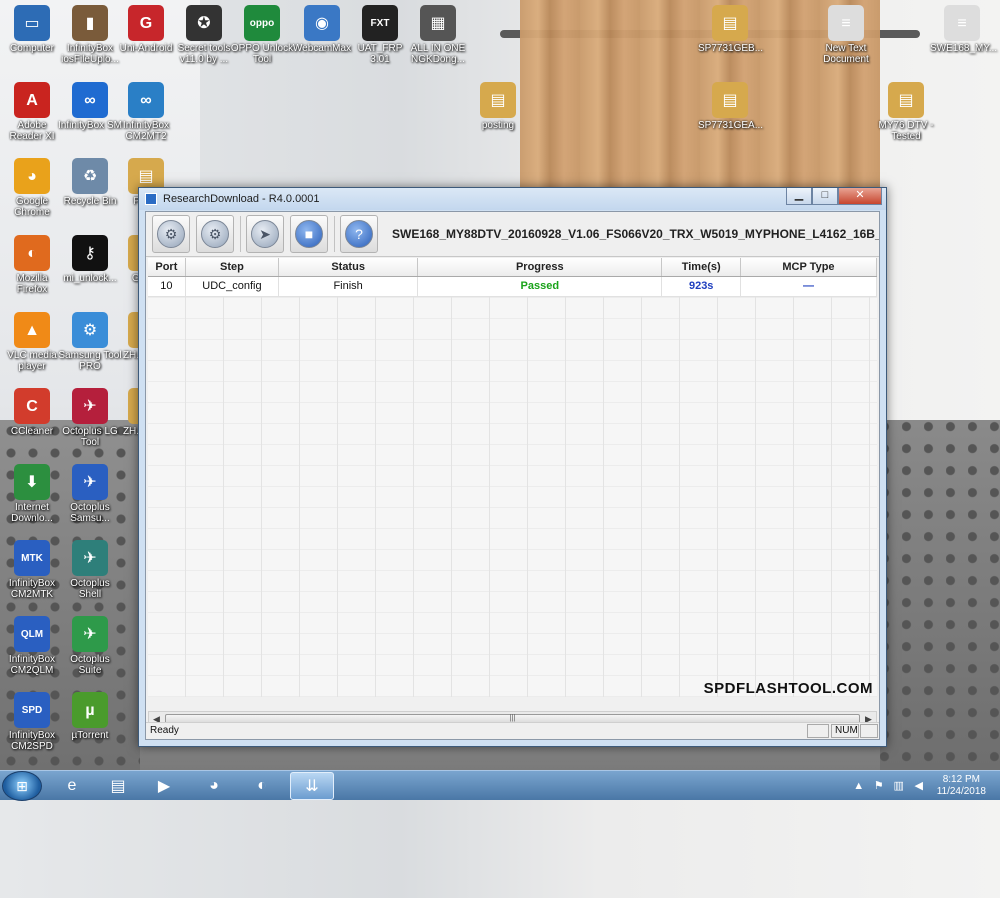 The height and width of the screenshot is (898, 1000). I want to click on taskbar-media-player-icon: ▶, so click(164, 786).